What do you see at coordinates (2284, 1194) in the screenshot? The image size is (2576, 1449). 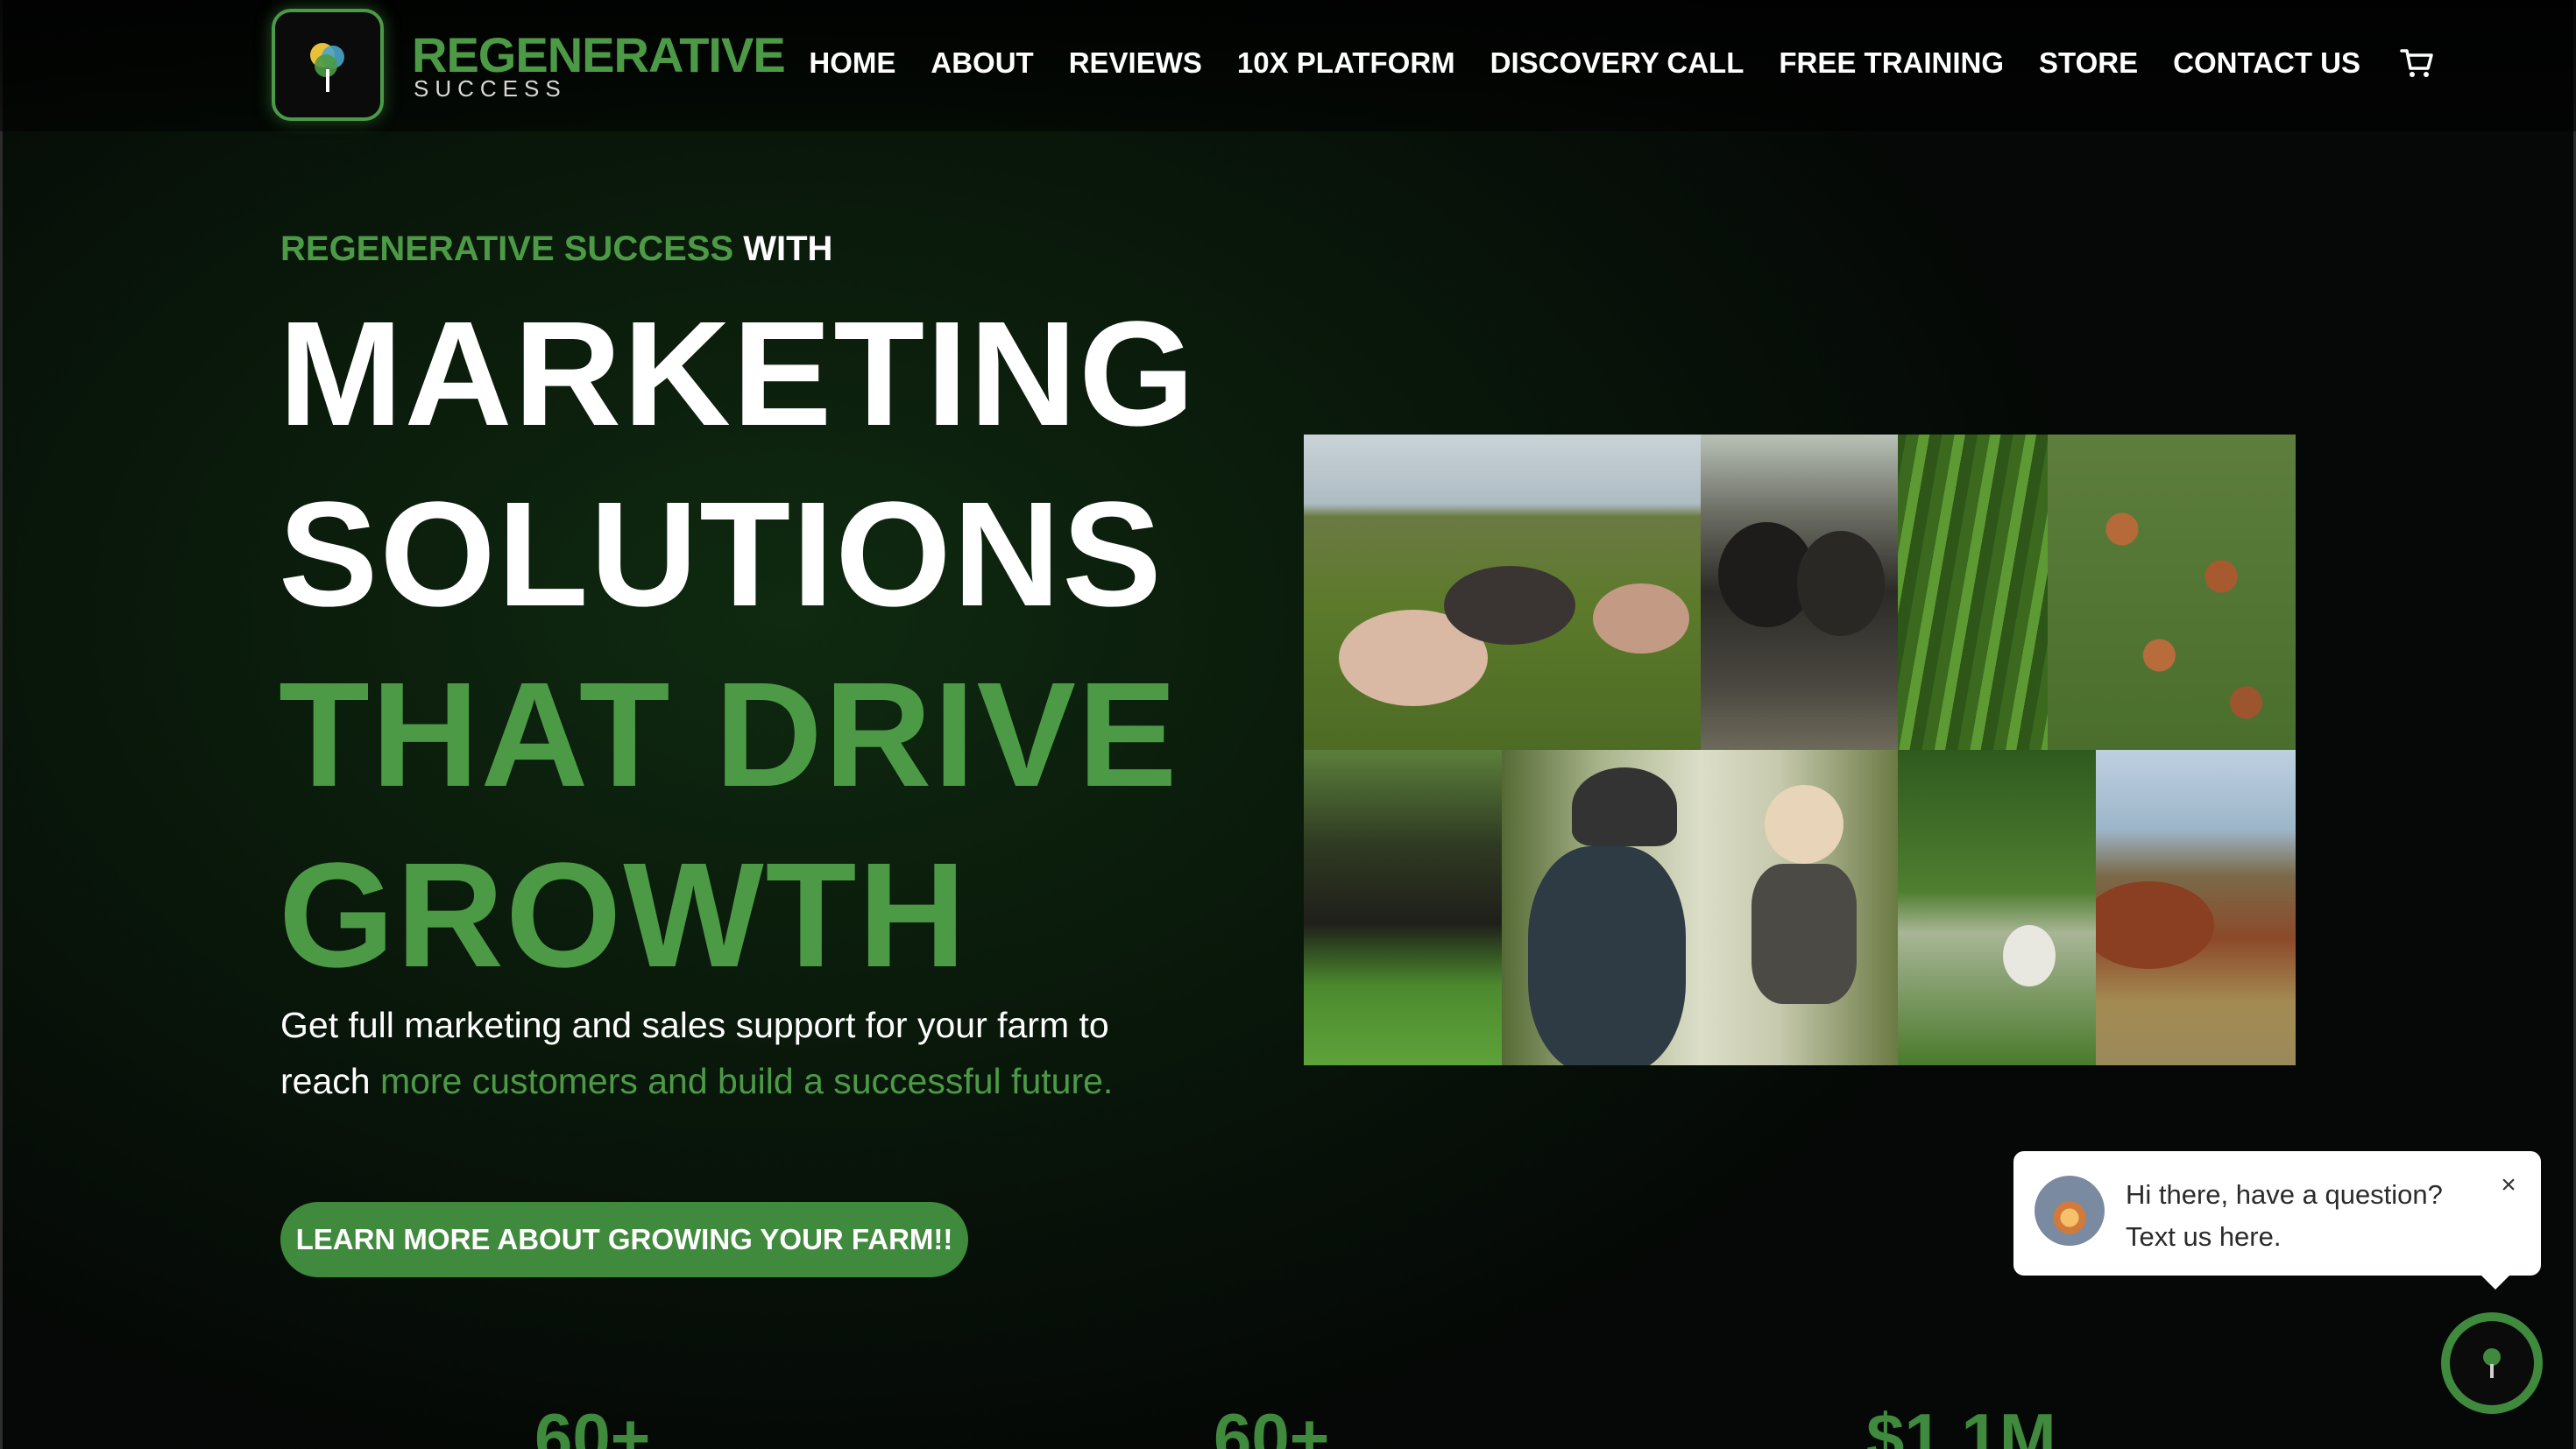 I see `chat-line-1: Hi there, have a question?` at bounding box center [2284, 1194].